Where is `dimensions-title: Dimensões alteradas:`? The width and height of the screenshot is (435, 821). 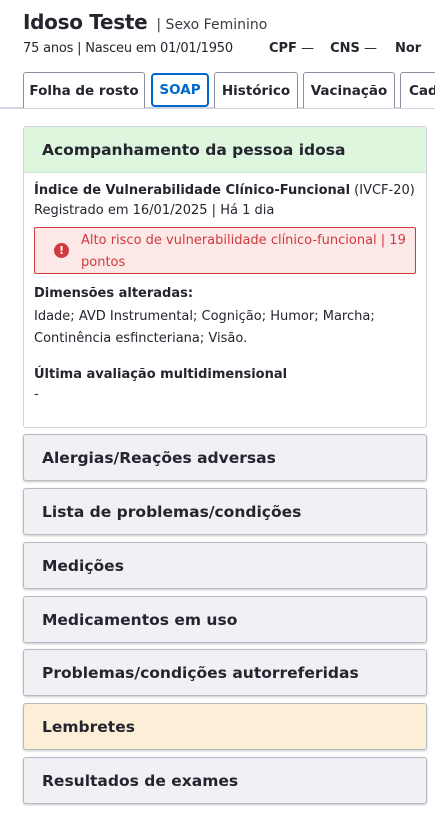 dimensions-title: Dimensões alteradas: is located at coordinates (114, 293).